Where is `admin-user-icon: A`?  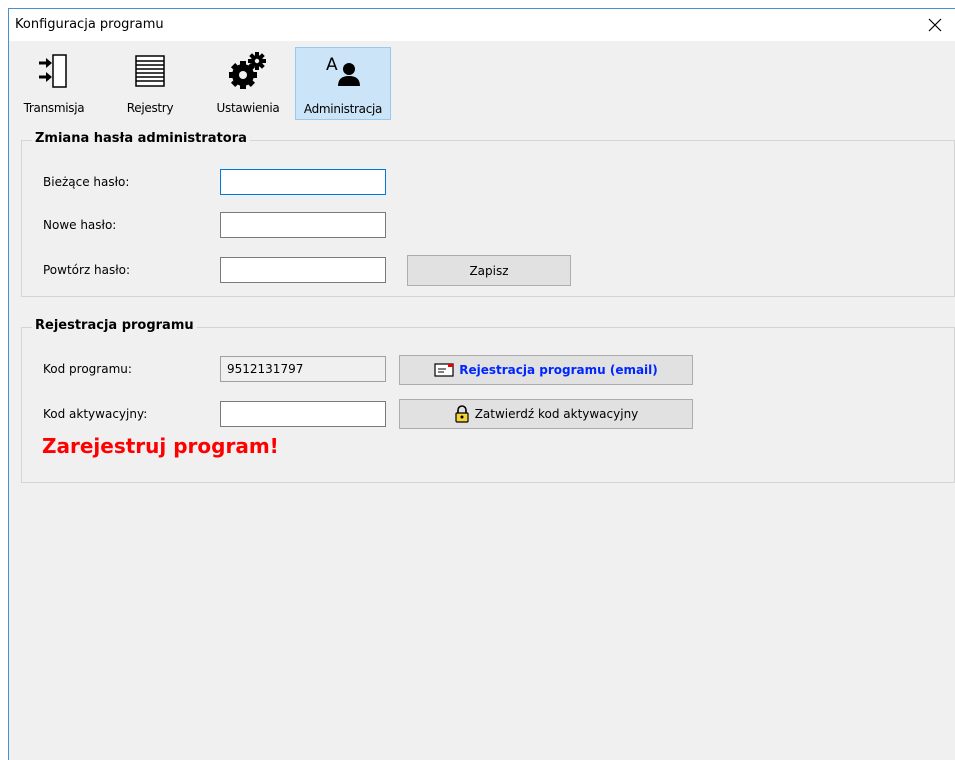 admin-user-icon: A is located at coordinates (343, 70).